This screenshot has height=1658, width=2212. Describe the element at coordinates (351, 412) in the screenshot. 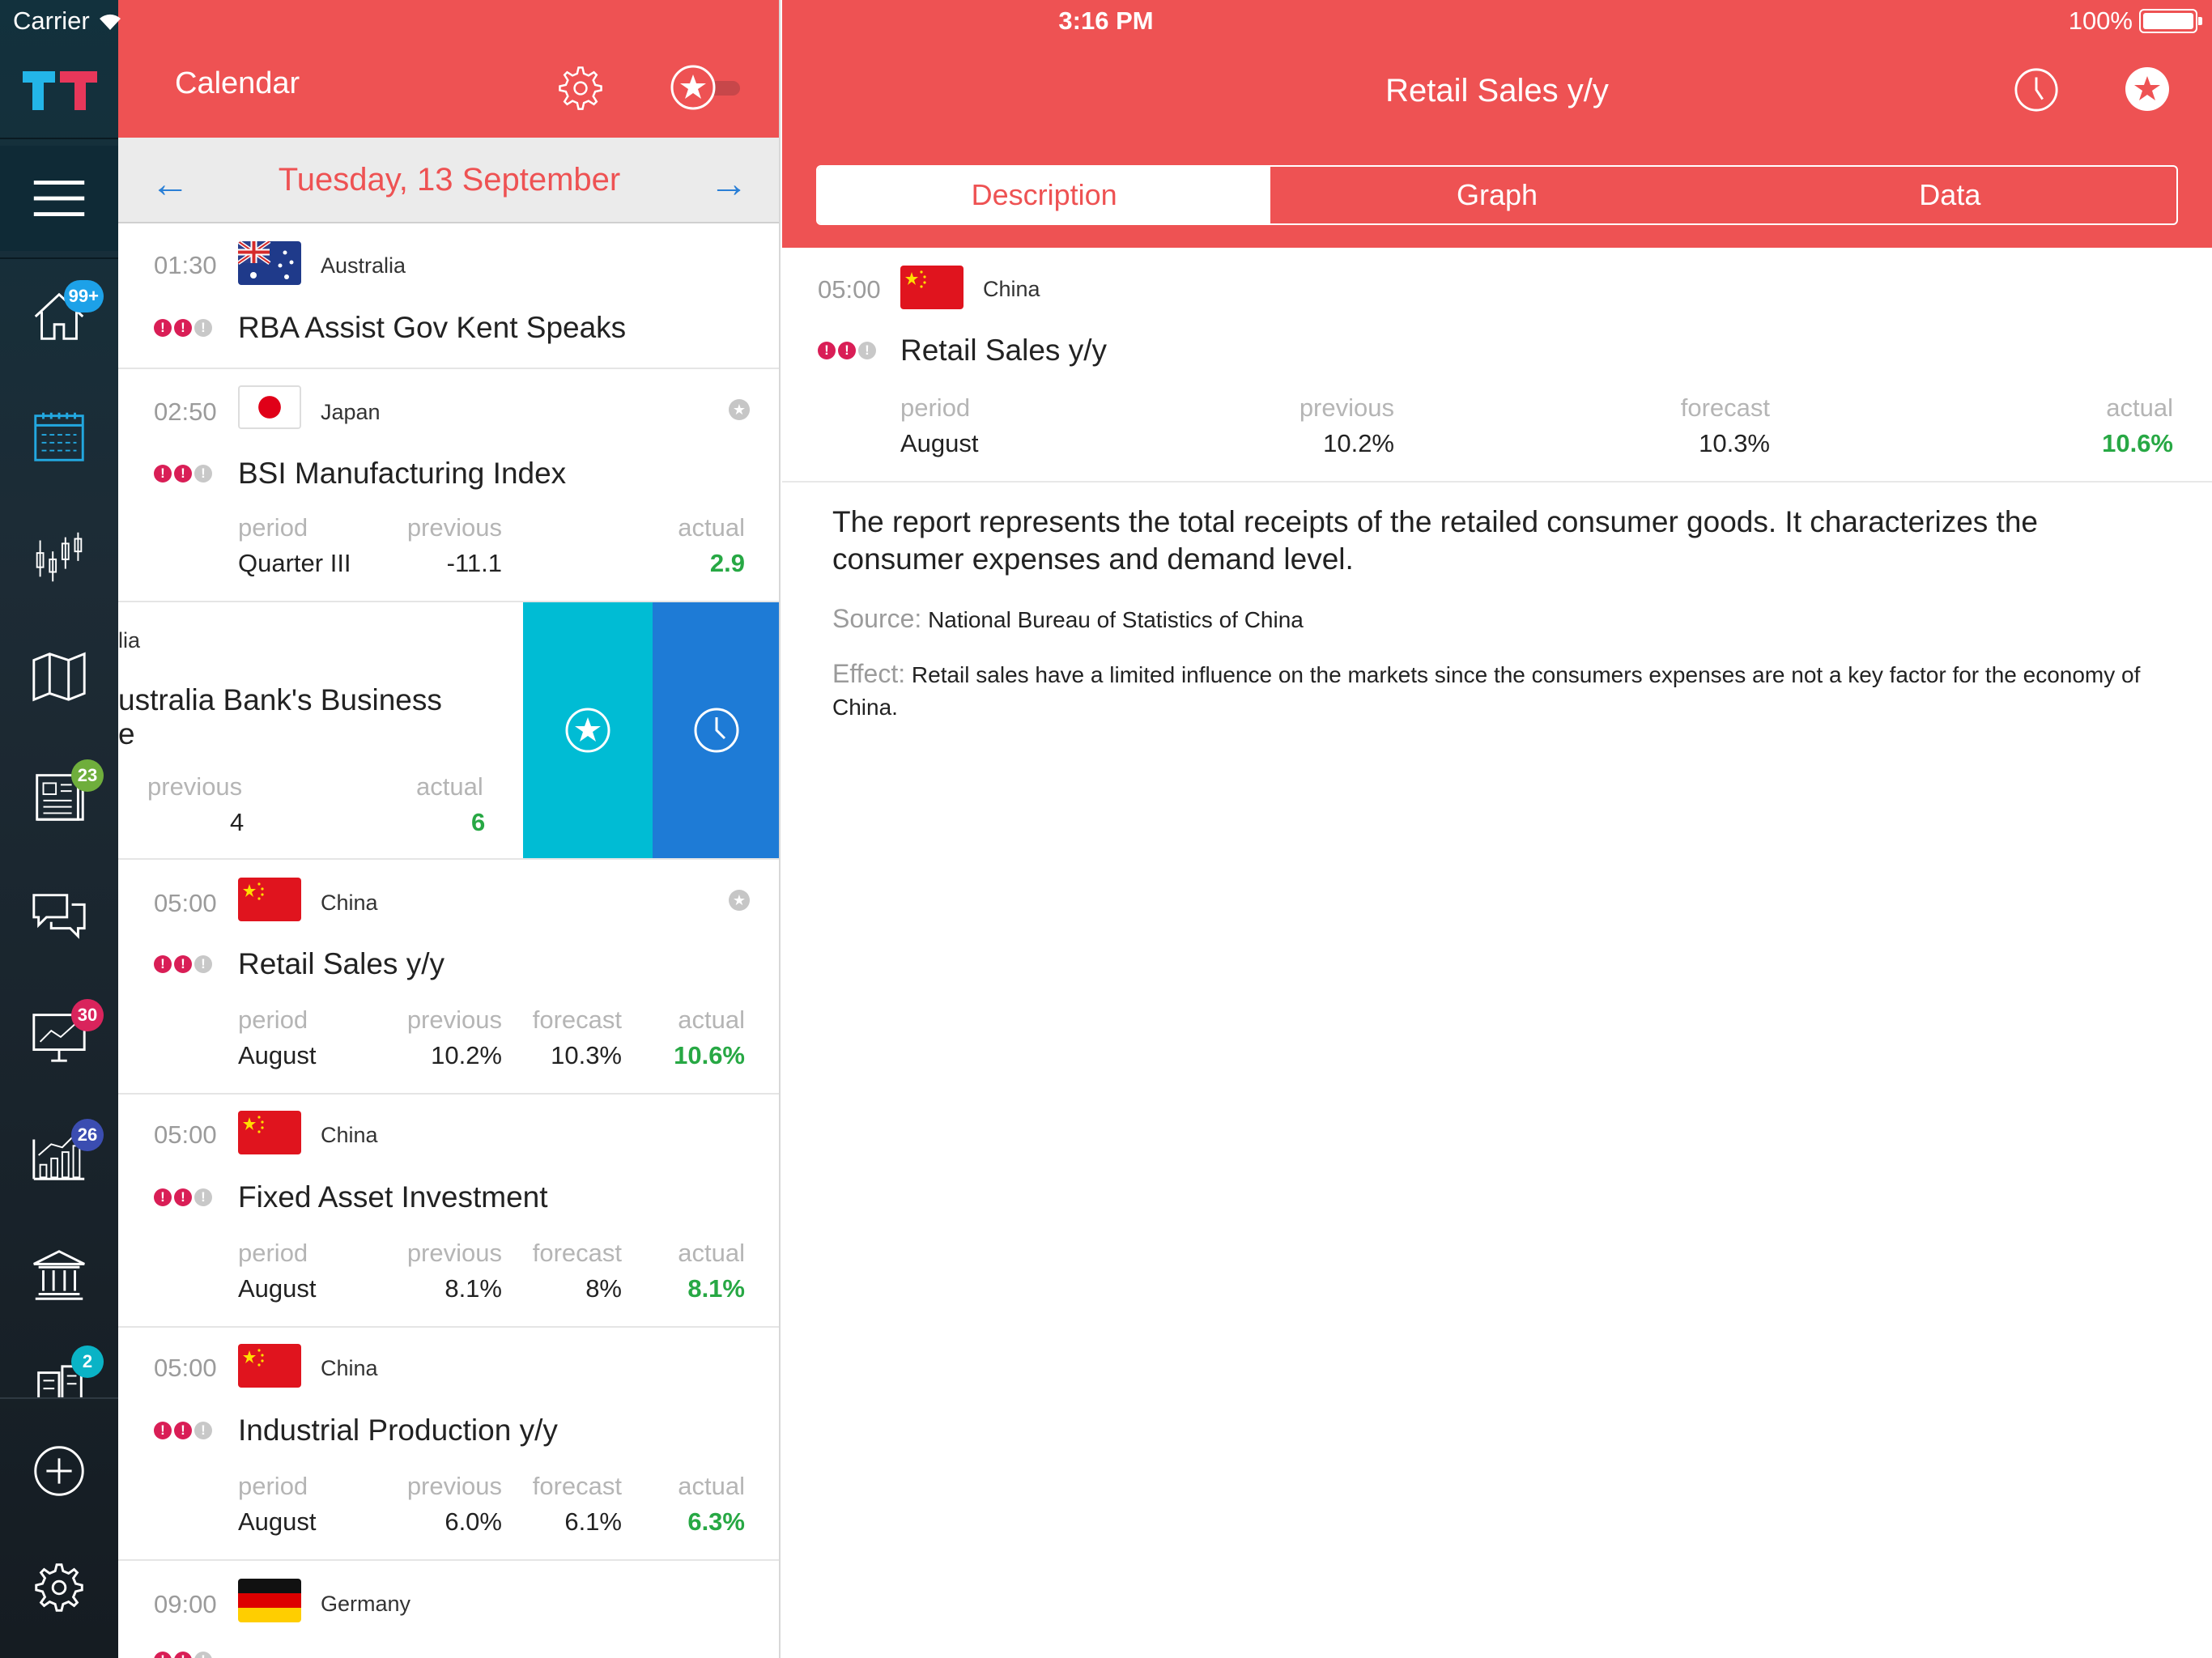

I see `event-country: Japan` at that location.